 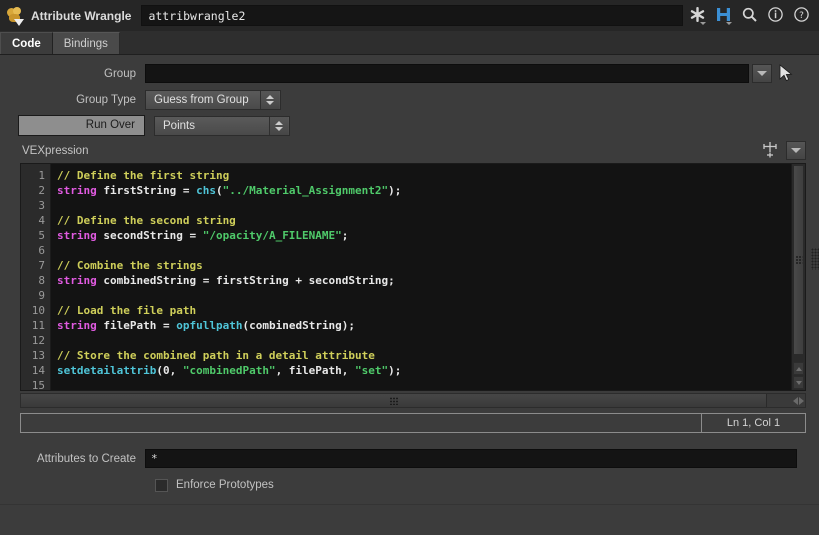 I want to click on attributes-to-create-label: Attributes to Create, so click(x=86, y=458).